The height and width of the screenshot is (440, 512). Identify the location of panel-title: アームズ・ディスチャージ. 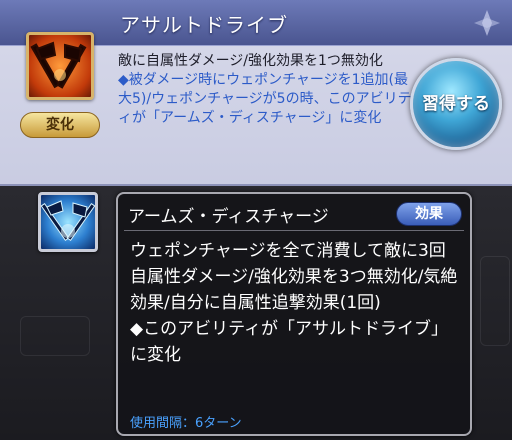
(228, 217).